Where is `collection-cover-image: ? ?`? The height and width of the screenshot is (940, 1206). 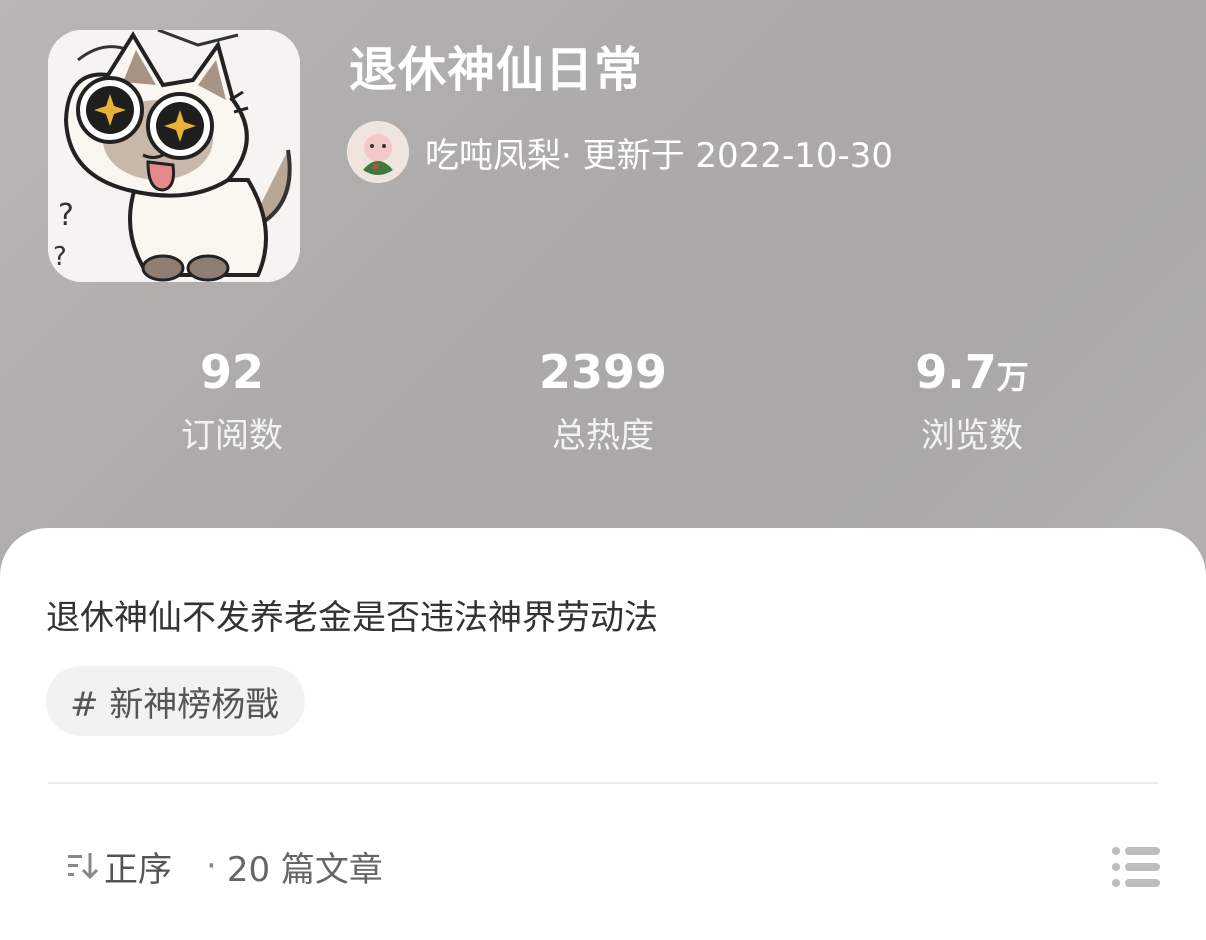 collection-cover-image: ? ? is located at coordinates (174, 156).